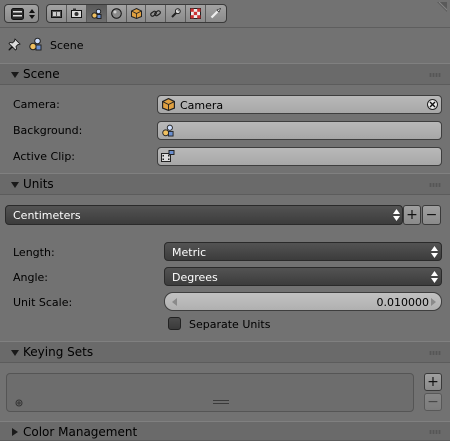  Describe the element at coordinates (299, 104) in the screenshot. I see `camera-field: Camera` at that location.